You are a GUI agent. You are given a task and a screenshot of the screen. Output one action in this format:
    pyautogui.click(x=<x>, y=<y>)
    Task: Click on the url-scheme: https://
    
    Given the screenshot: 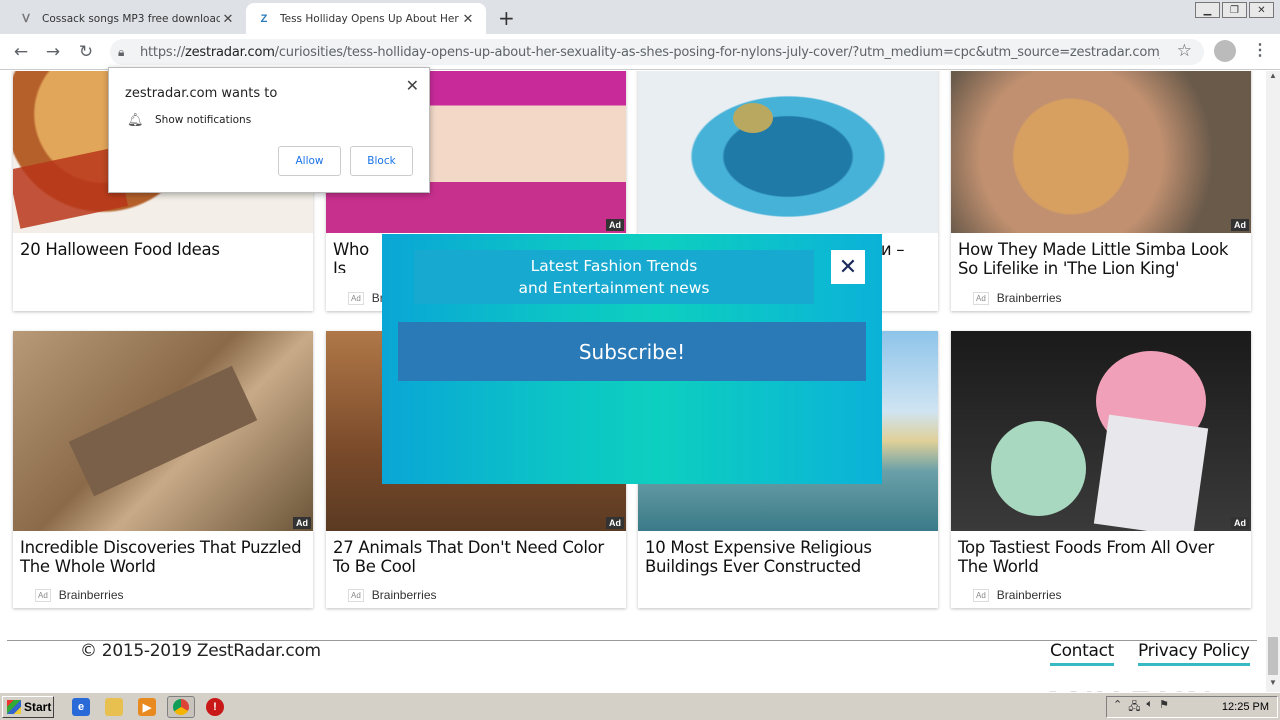 What is the action you would take?
    pyautogui.click(x=162, y=52)
    